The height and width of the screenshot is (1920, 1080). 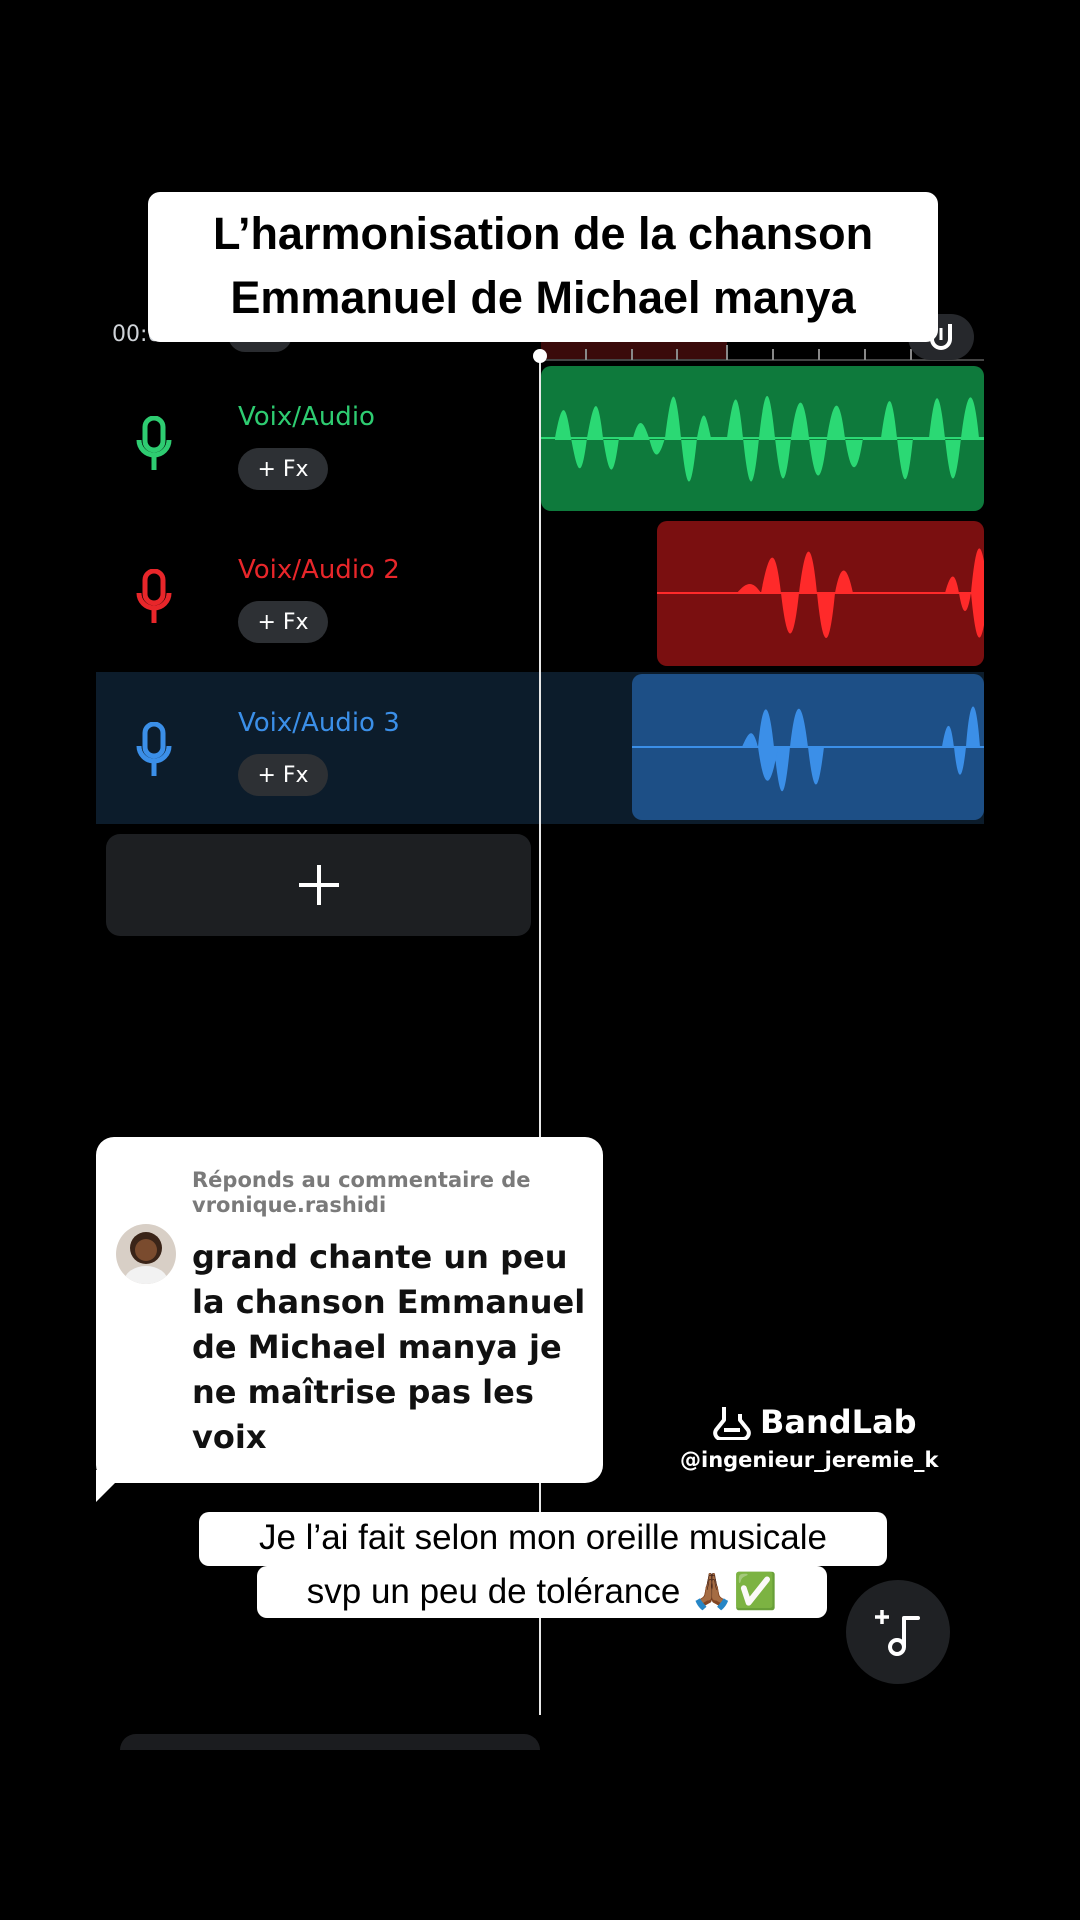 What do you see at coordinates (306, 417) in the screenshot?
I see `track-name: Voix/Audio` at bounding box center [306, 417].